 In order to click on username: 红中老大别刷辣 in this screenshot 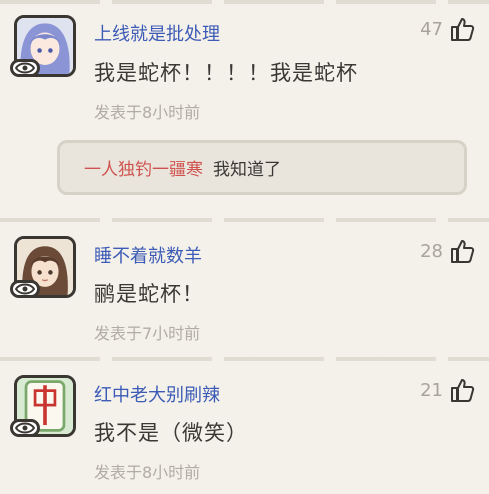, I will do `click(157, 394)`.